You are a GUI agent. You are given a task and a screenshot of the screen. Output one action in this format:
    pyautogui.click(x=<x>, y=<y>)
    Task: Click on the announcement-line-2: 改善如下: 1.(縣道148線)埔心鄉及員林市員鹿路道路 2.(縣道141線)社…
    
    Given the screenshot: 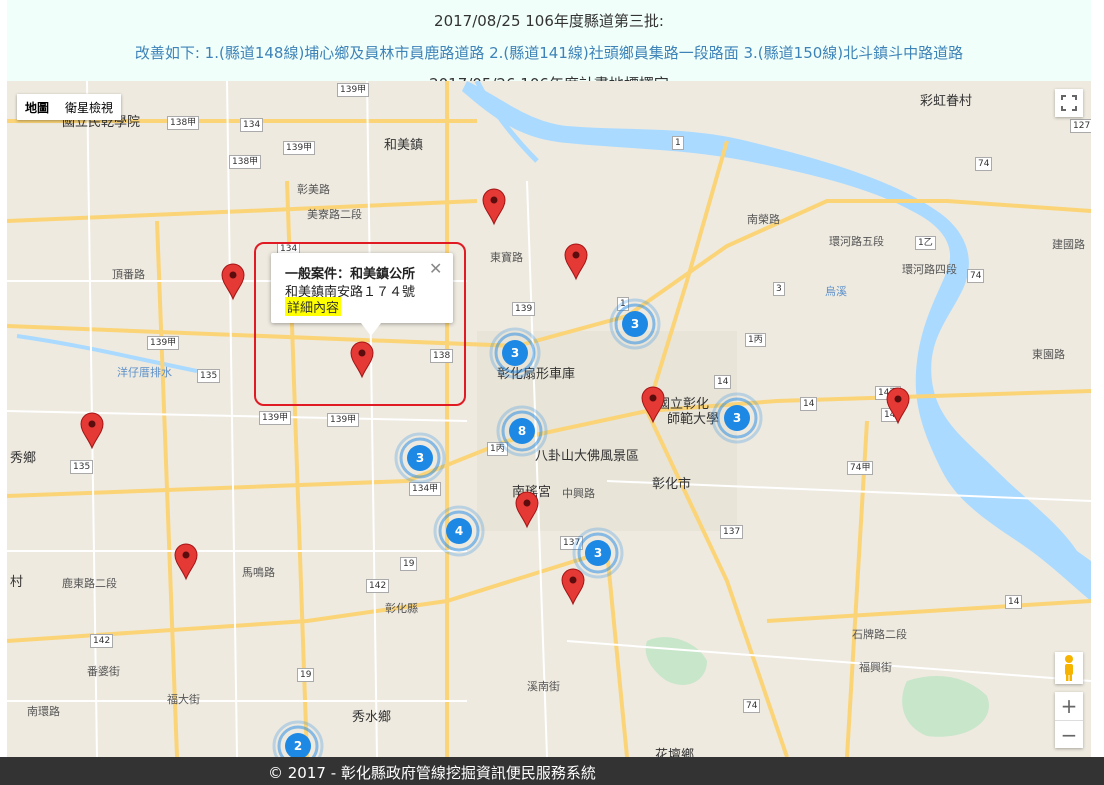 What is the action you would take?
    pyautogui.click(x=549, y=52)
    